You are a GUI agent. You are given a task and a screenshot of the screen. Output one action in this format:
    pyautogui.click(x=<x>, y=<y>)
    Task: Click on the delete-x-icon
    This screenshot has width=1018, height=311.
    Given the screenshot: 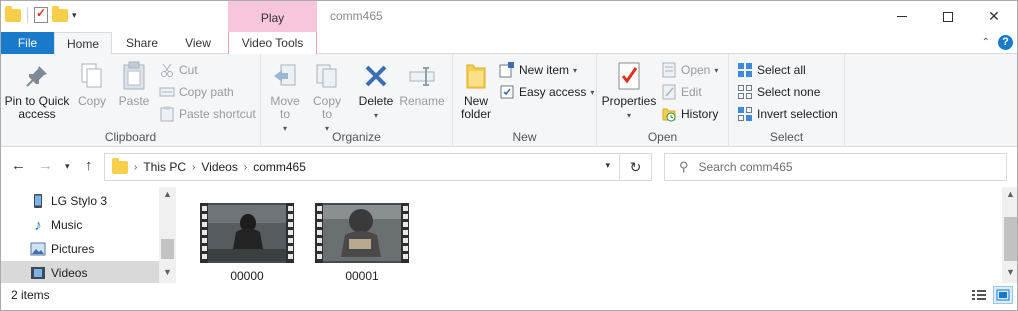 What is the action you would take?
    pyautogui.click(x=376, y=76)
    